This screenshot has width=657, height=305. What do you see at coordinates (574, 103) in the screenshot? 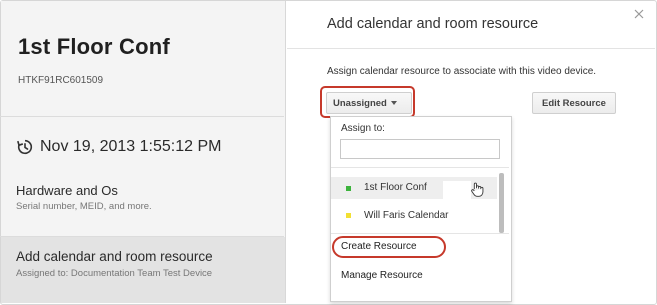
I see `edit-resource-button: Edit Resource` at bounding box center [574, 103].